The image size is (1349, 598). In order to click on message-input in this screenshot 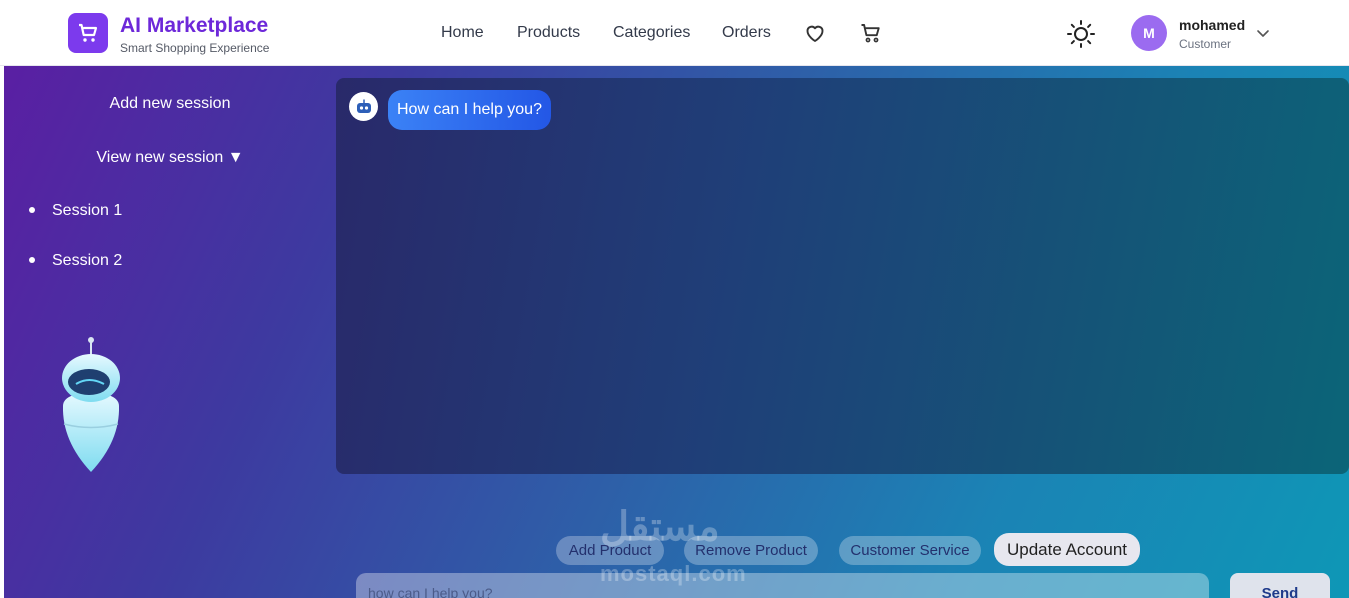, I will do `click(782, 585)`.